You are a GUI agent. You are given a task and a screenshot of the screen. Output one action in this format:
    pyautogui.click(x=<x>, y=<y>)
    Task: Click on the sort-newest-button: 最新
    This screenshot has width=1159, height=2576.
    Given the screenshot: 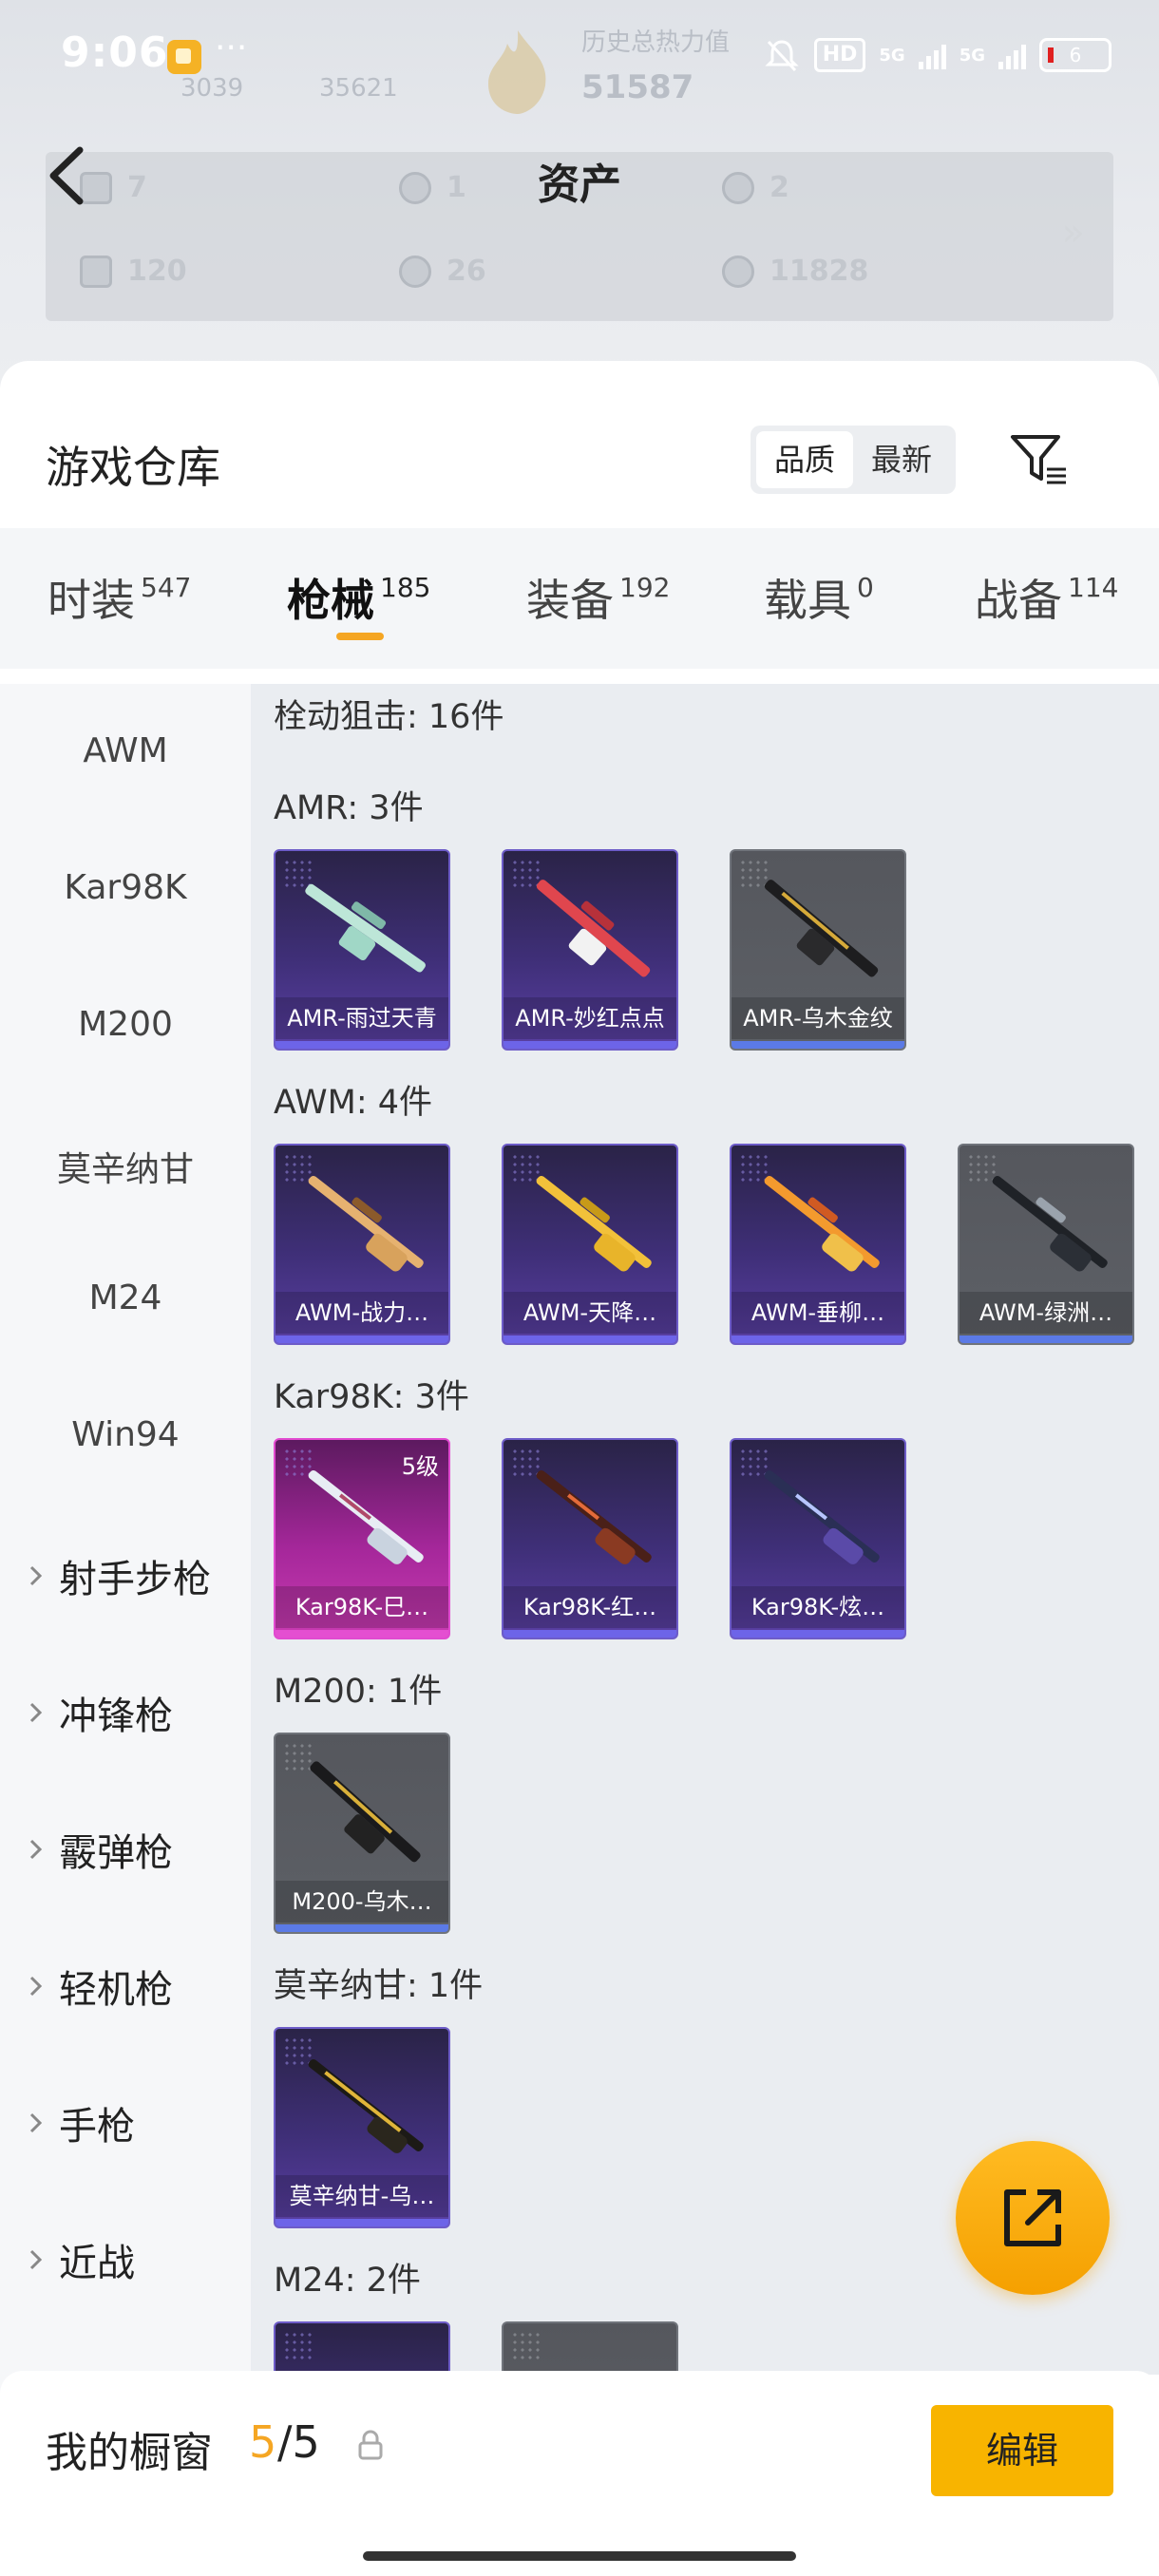 What is the action you would take?
    pyautogui.click(x=901, y=459)
    